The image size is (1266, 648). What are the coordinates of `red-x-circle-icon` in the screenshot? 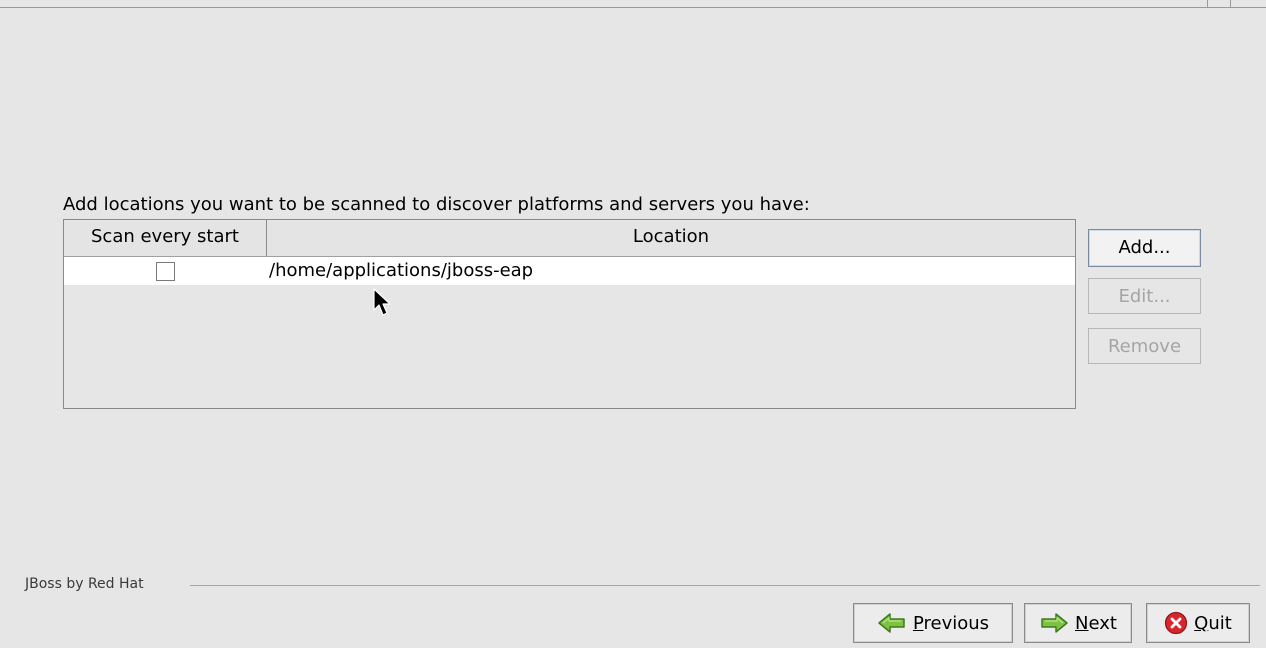 It's located at (1176, 623).